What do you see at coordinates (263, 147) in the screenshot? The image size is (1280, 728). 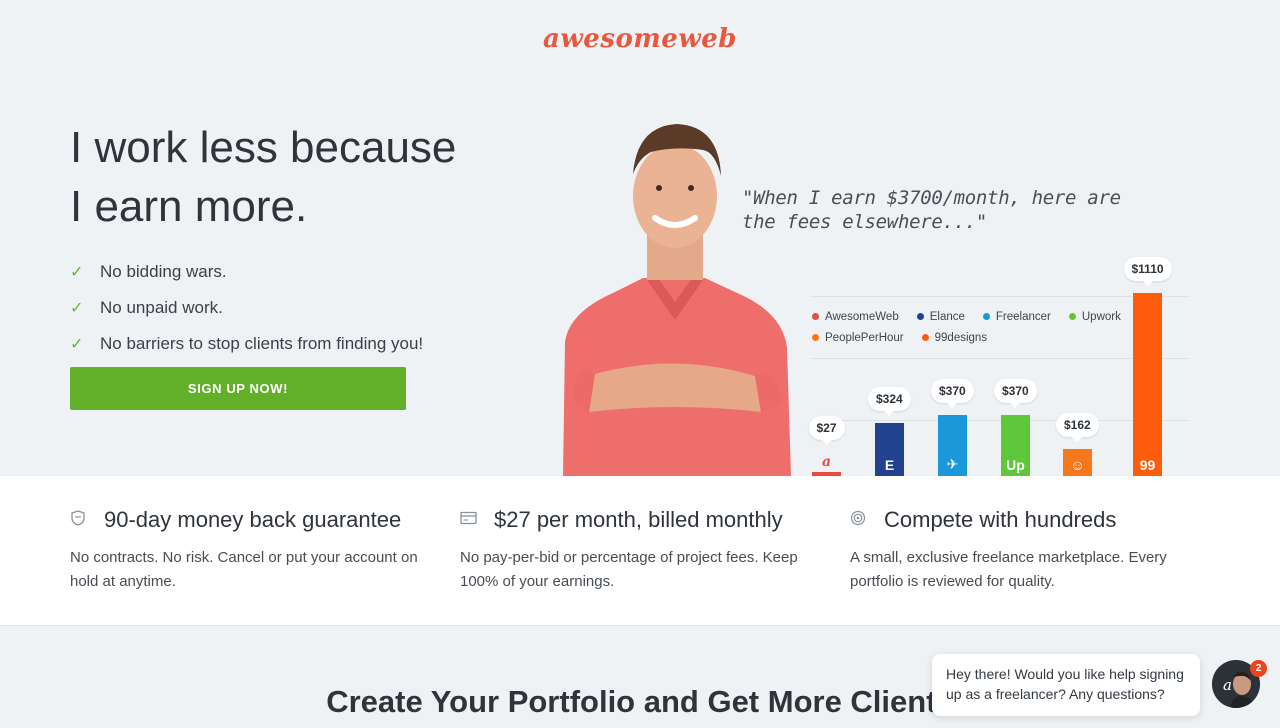 I see `hero-title-line-1: I work less because` at bounding box center [263, 147].